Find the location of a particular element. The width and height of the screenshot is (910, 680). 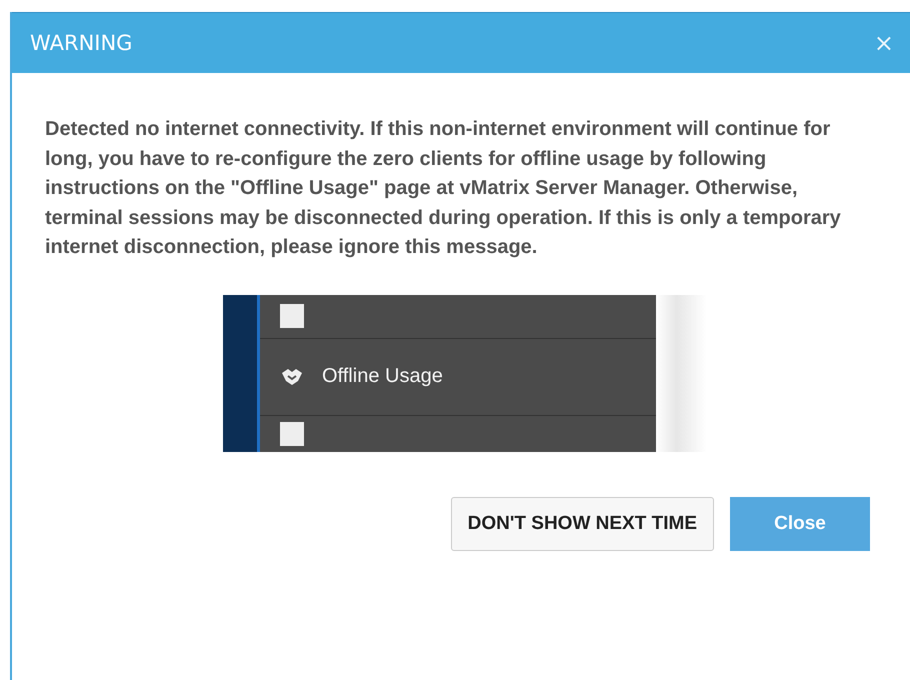

close-button: × is located at coordinates (884, 43).